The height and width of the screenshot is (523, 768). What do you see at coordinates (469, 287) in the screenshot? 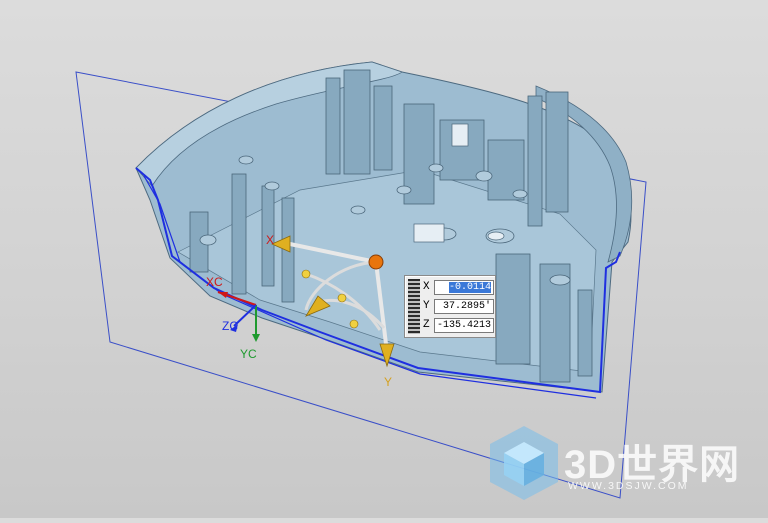
I see `x-coordinate-value: -0.0114` at bounding box center [469, 287].